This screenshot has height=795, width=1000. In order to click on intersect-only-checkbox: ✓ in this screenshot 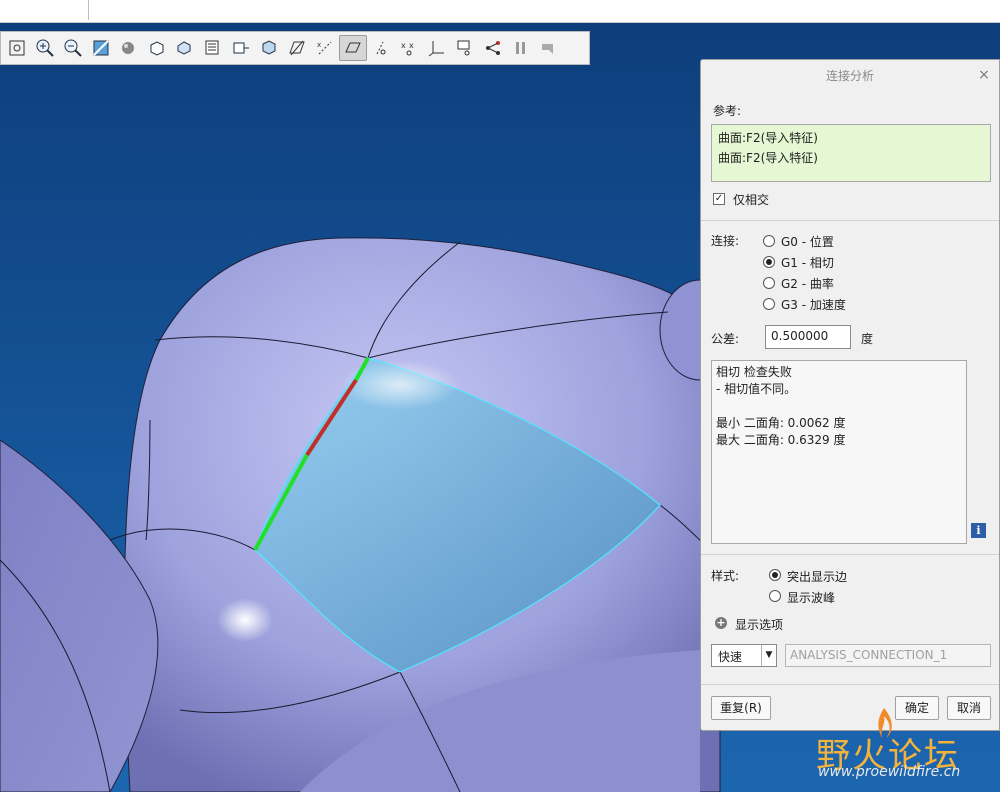, I will do `click(719, 199)`.